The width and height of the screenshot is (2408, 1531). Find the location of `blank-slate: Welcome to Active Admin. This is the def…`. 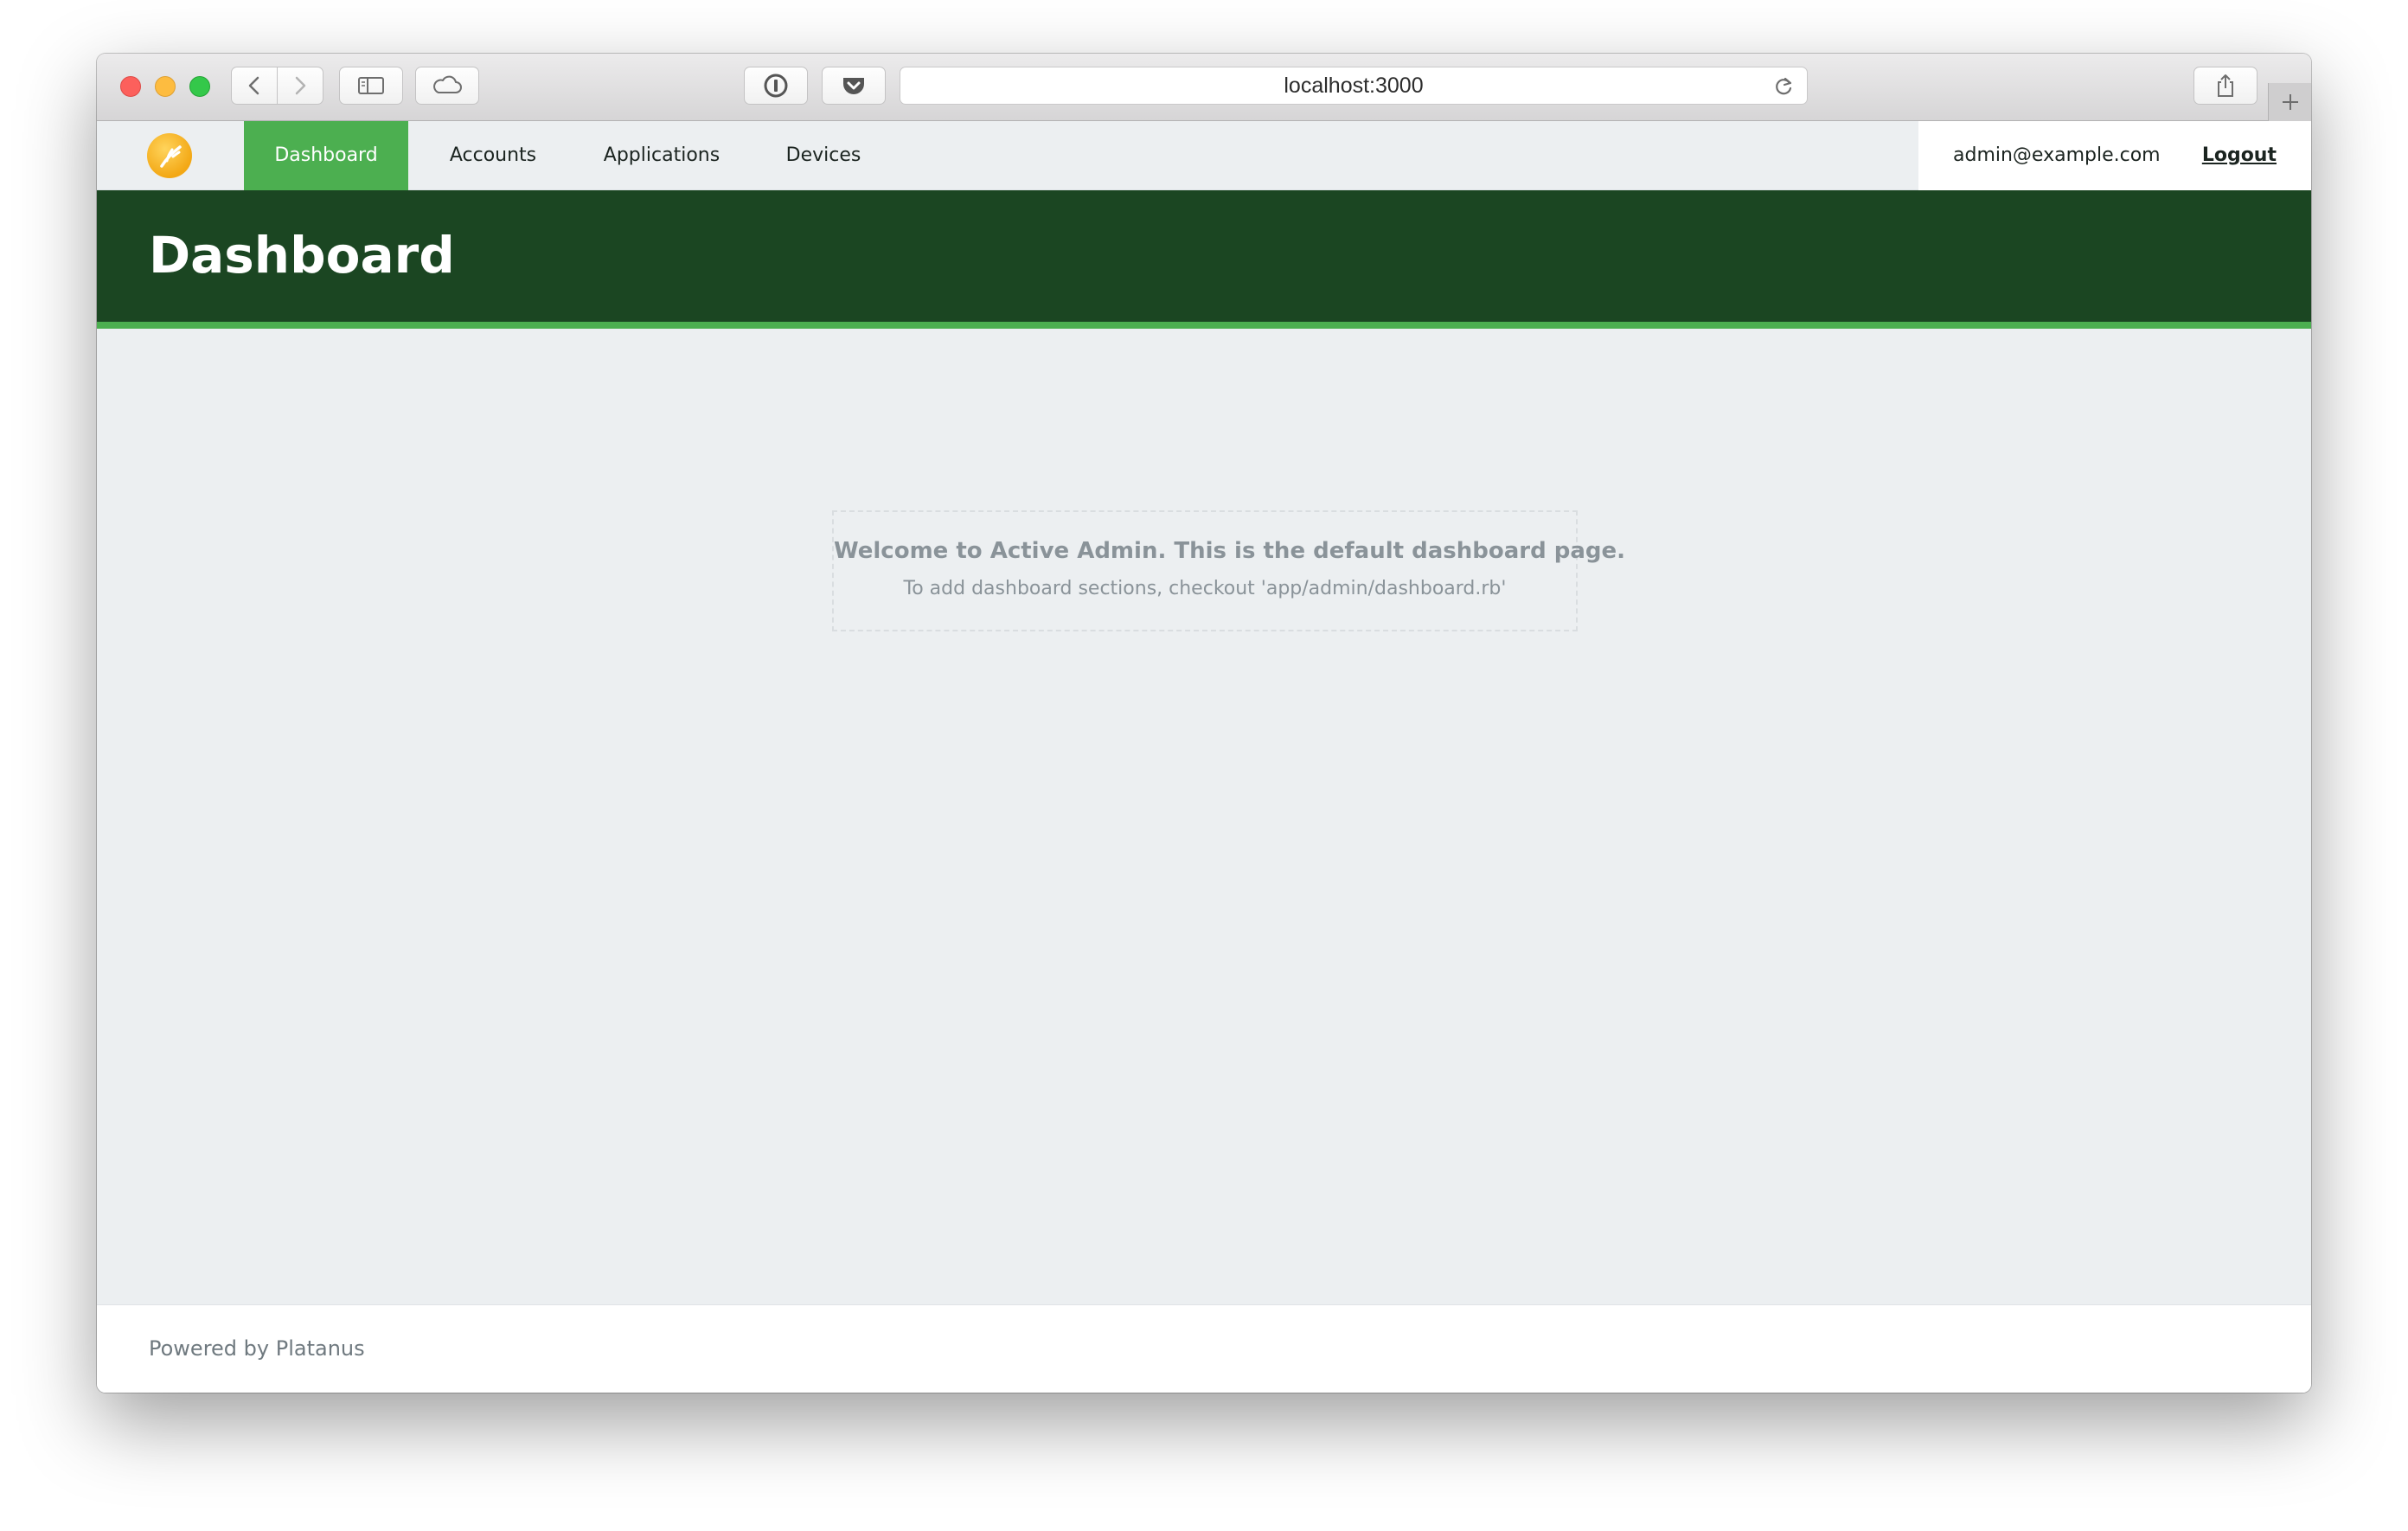

blank-slate: Welcome to Active Admin. This is the def… is located at coordinates (1229, 570).